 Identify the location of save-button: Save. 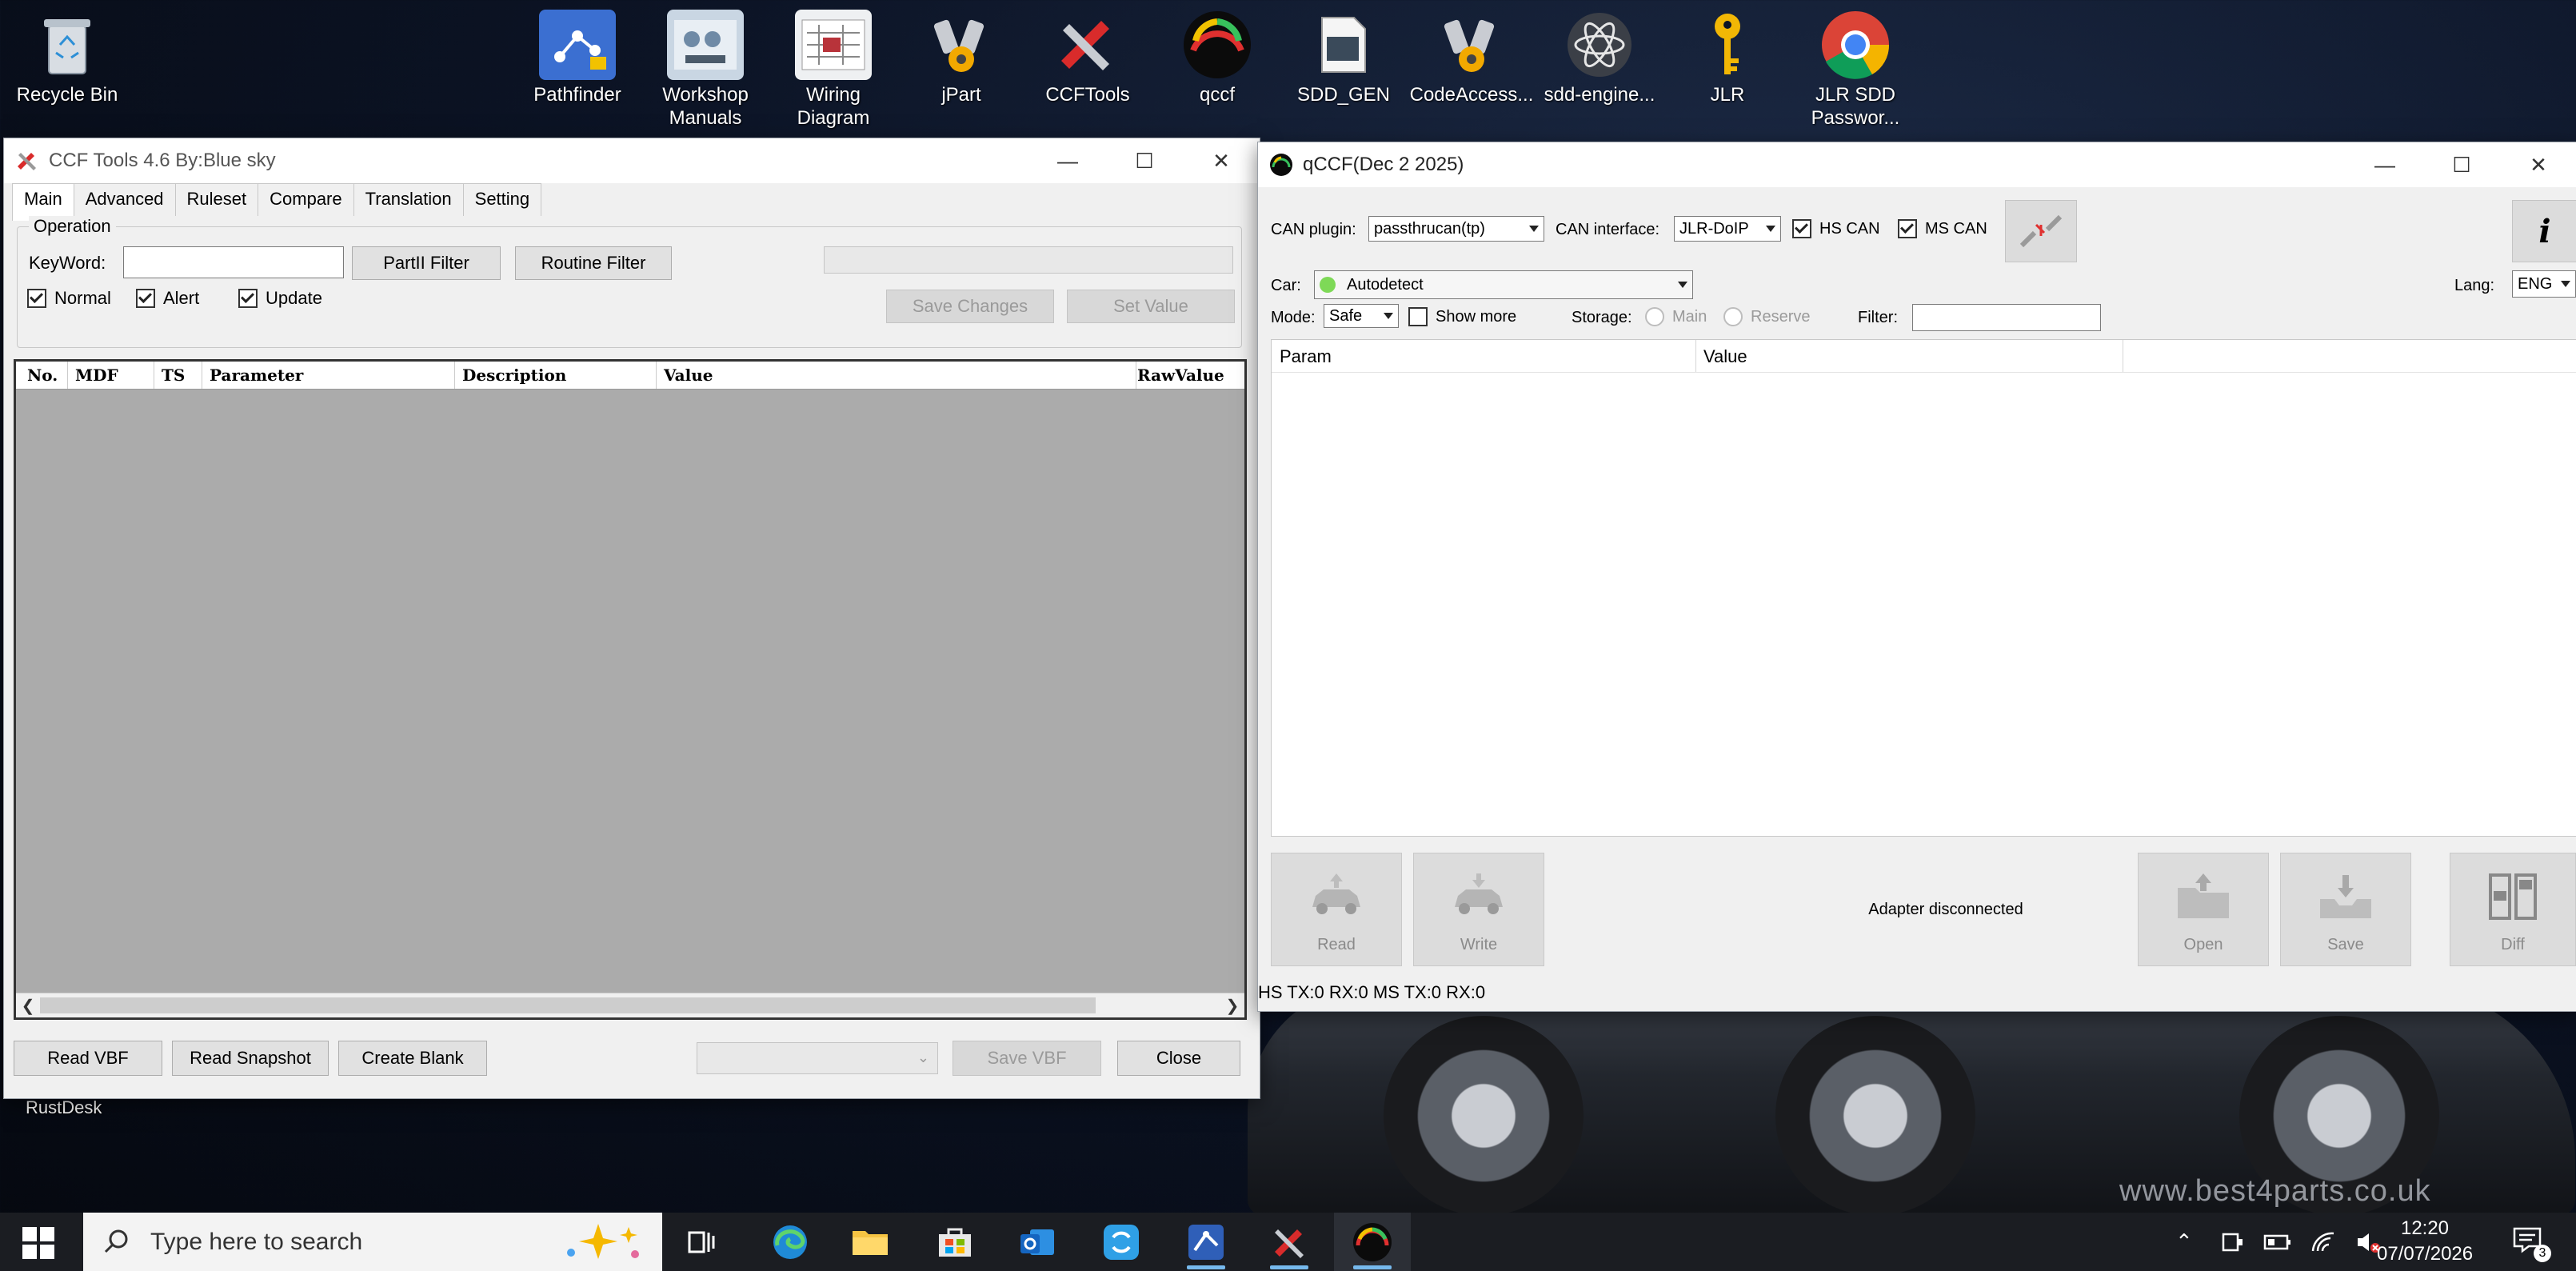
(2346, 909).